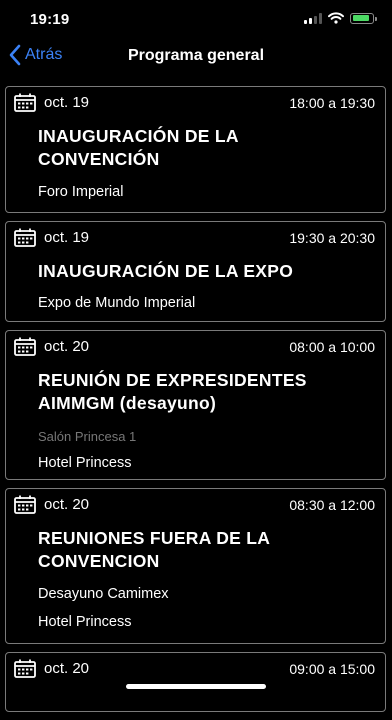  Describe the element at coordinates (103, 594) in the screenshot. I see `event-detail: Desayuno Camimex` at that location.